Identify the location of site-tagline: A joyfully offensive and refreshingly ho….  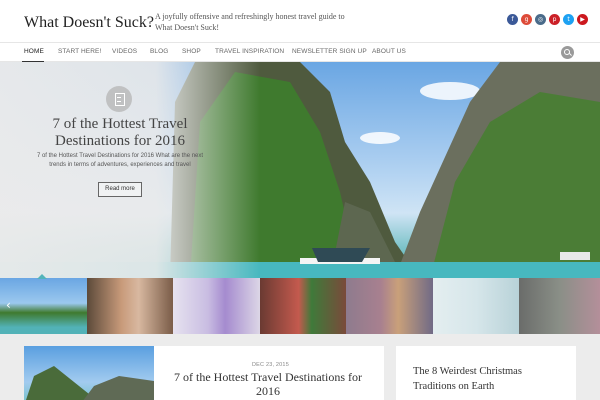
(250, 22).